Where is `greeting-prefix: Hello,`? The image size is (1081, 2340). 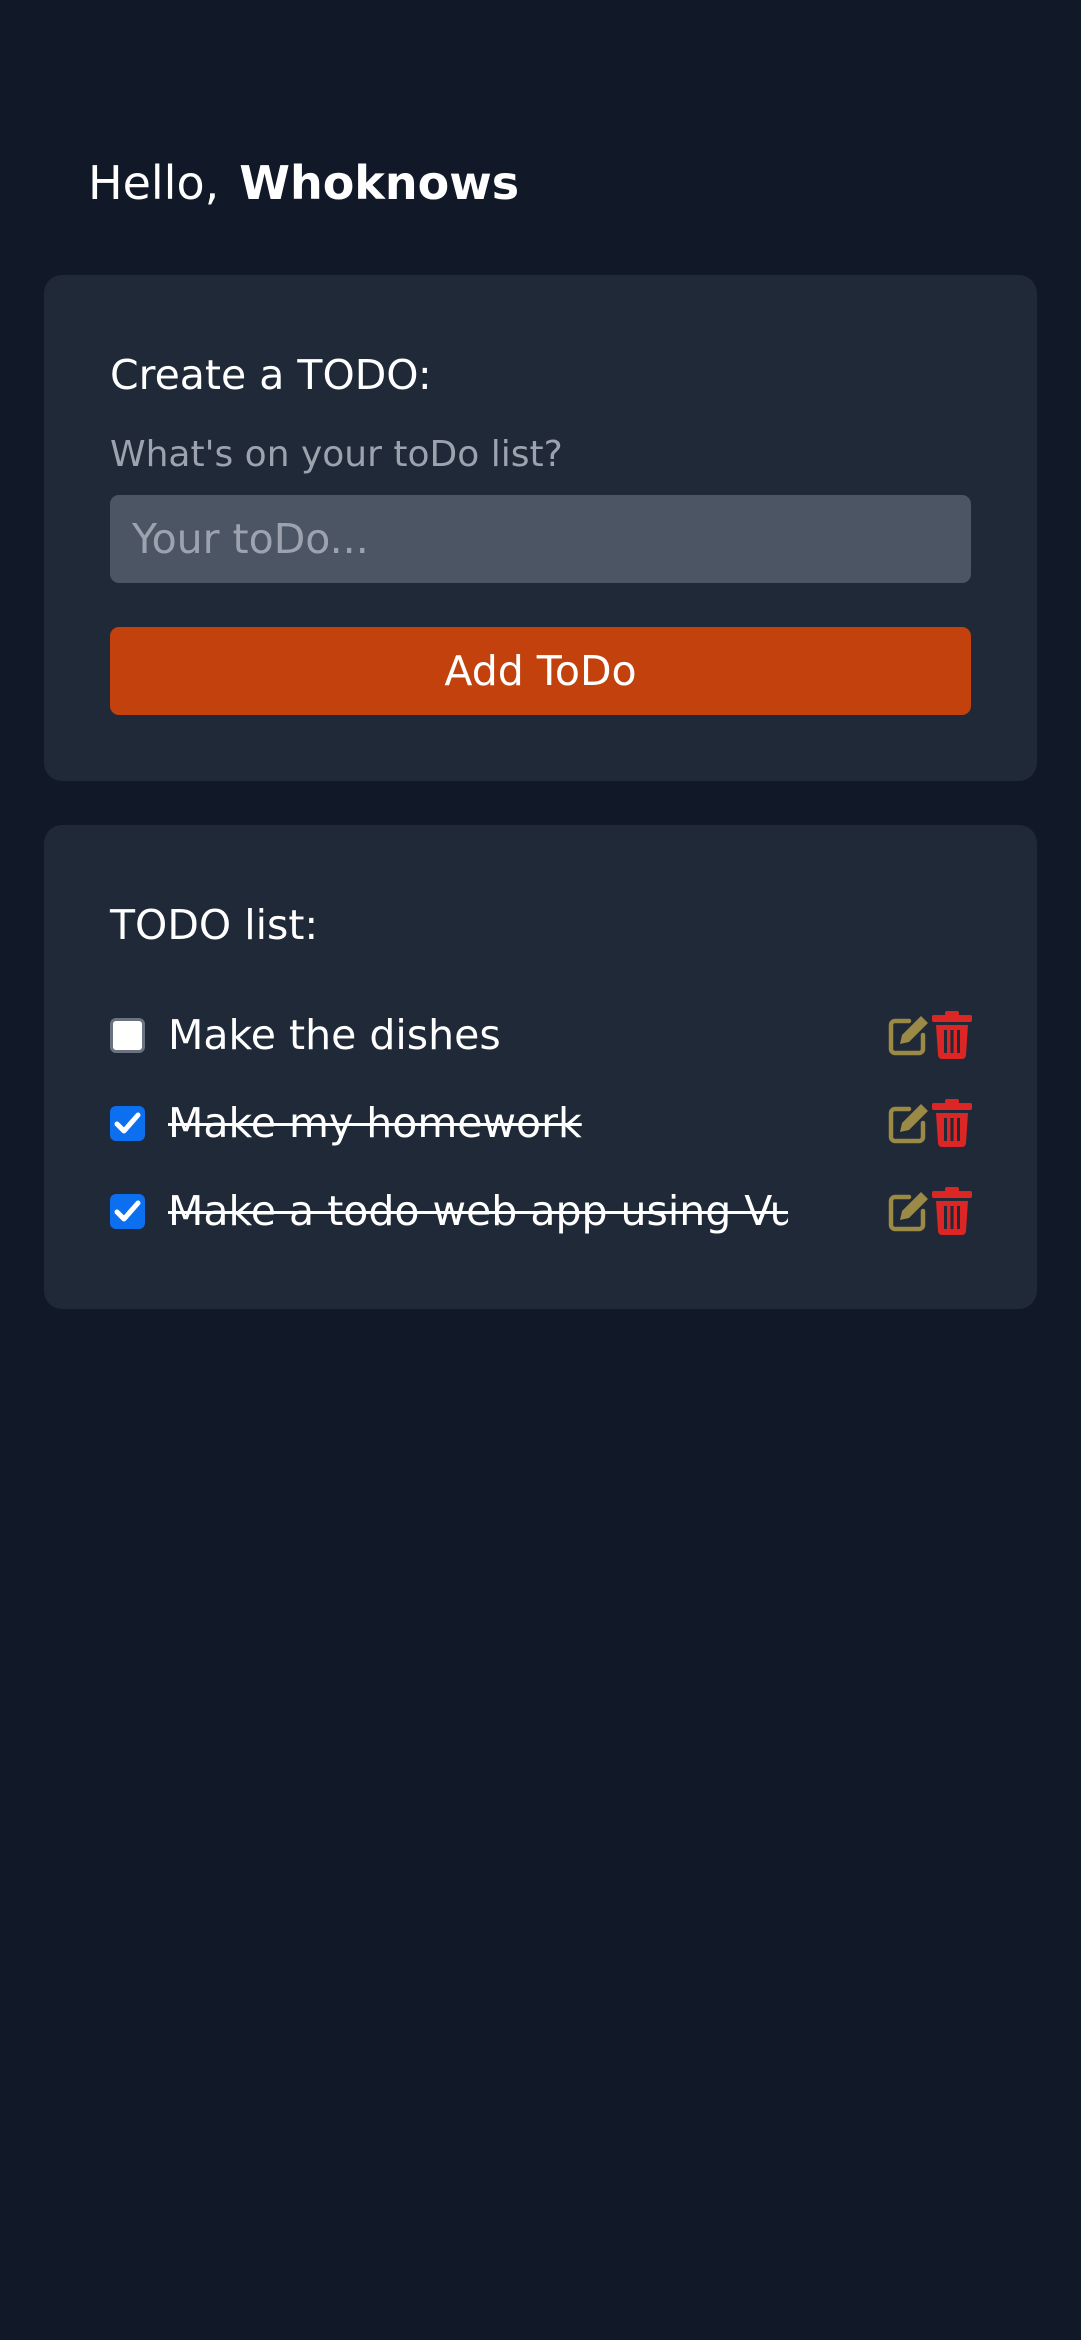
greeting-prefix: Hello, is located at coordinates (154, 183).